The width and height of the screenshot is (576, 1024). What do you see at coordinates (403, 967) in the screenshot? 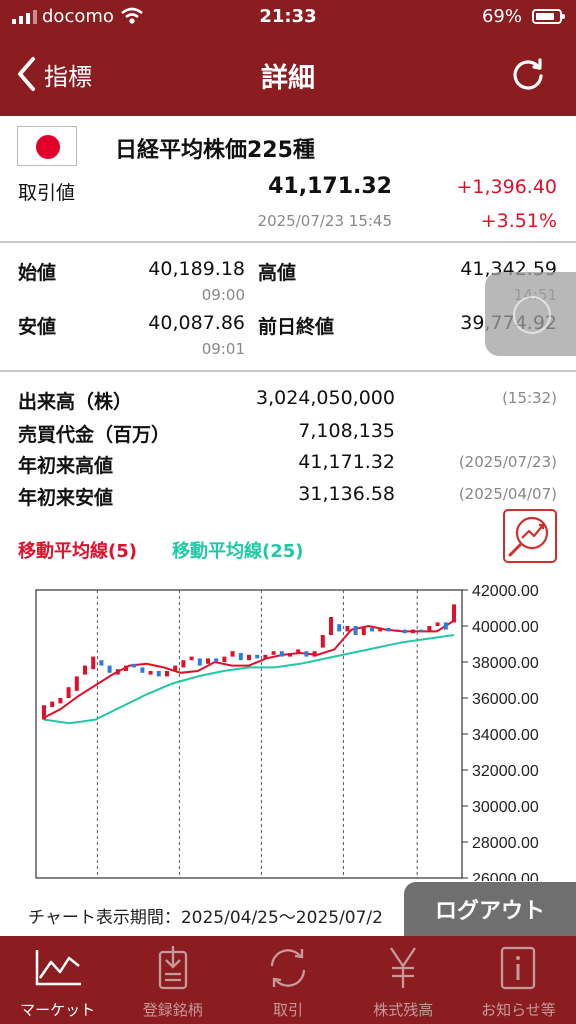
I see `yen-icon` at bounding box center [403, 967].